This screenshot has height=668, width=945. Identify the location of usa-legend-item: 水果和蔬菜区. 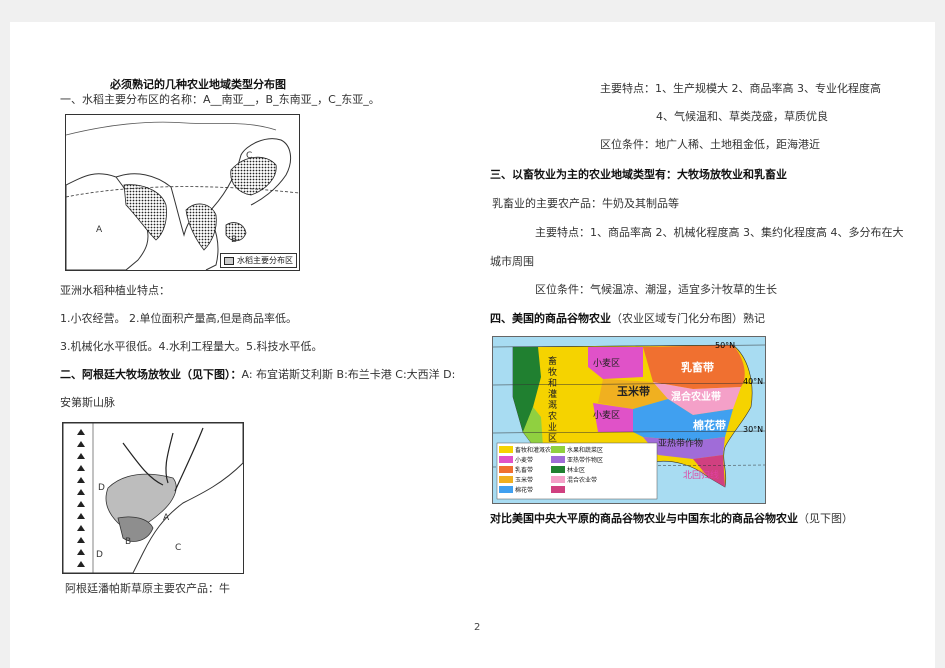
(577, 449).